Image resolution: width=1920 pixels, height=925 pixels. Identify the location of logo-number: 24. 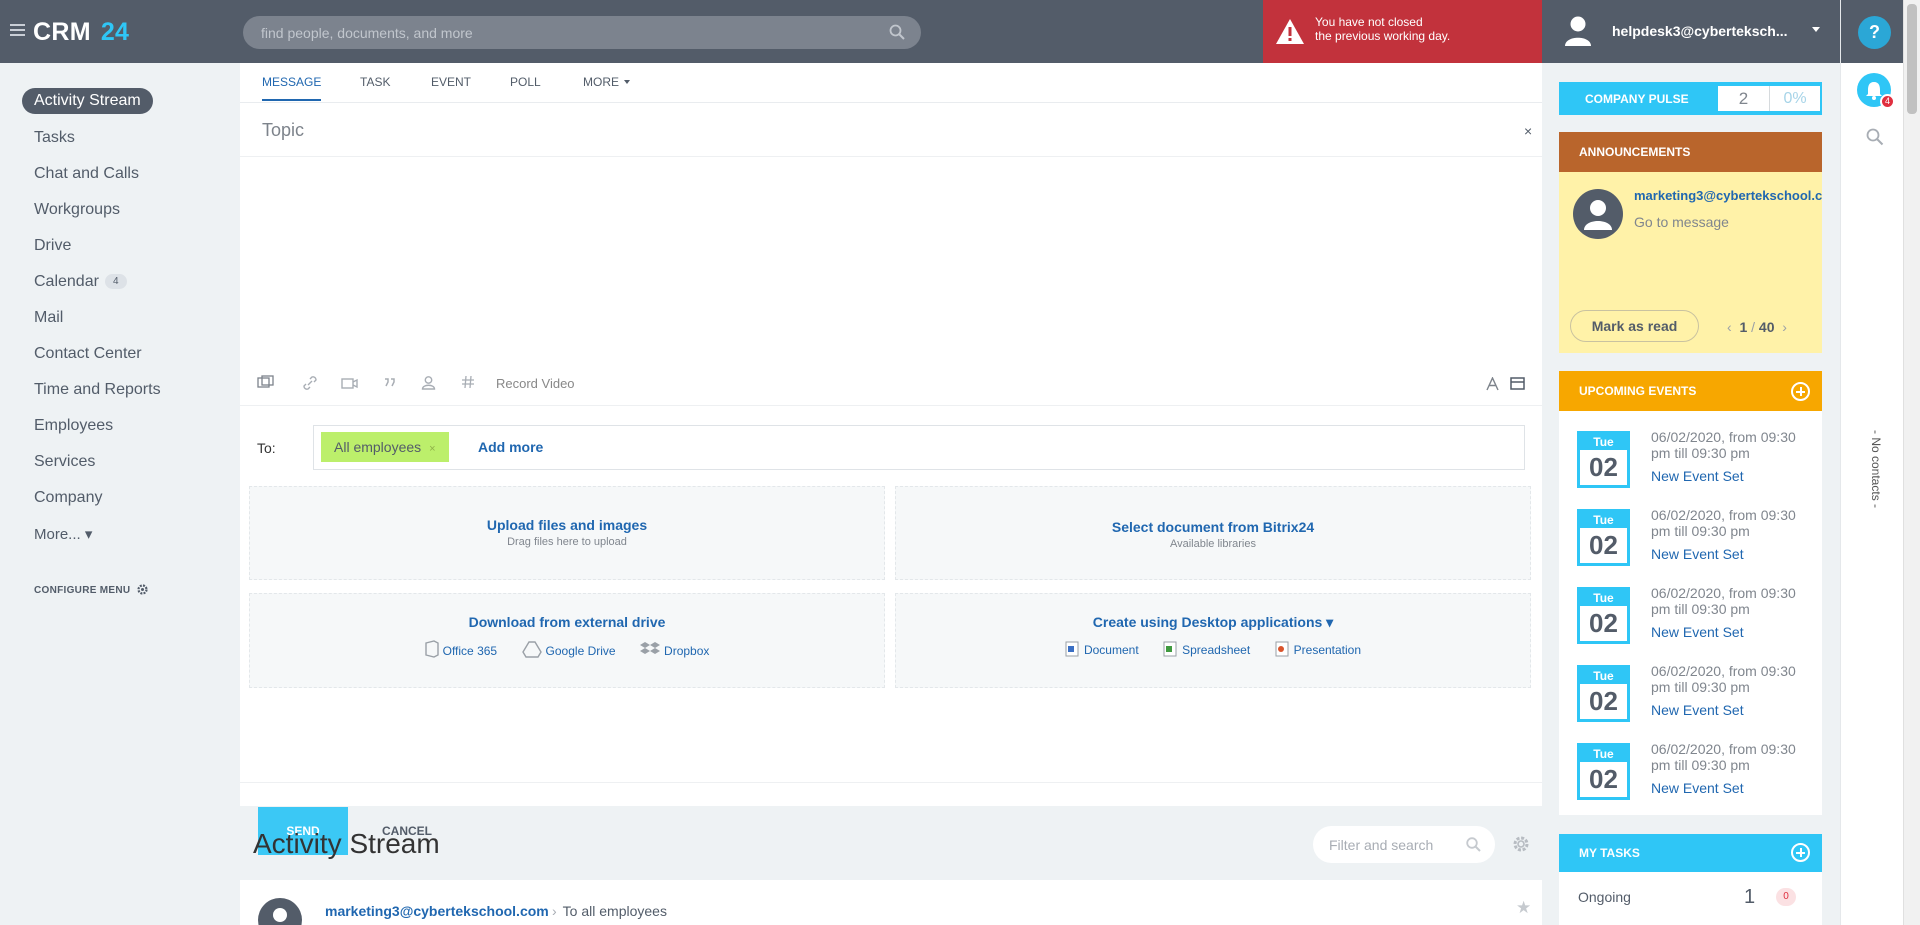
(115, 32).